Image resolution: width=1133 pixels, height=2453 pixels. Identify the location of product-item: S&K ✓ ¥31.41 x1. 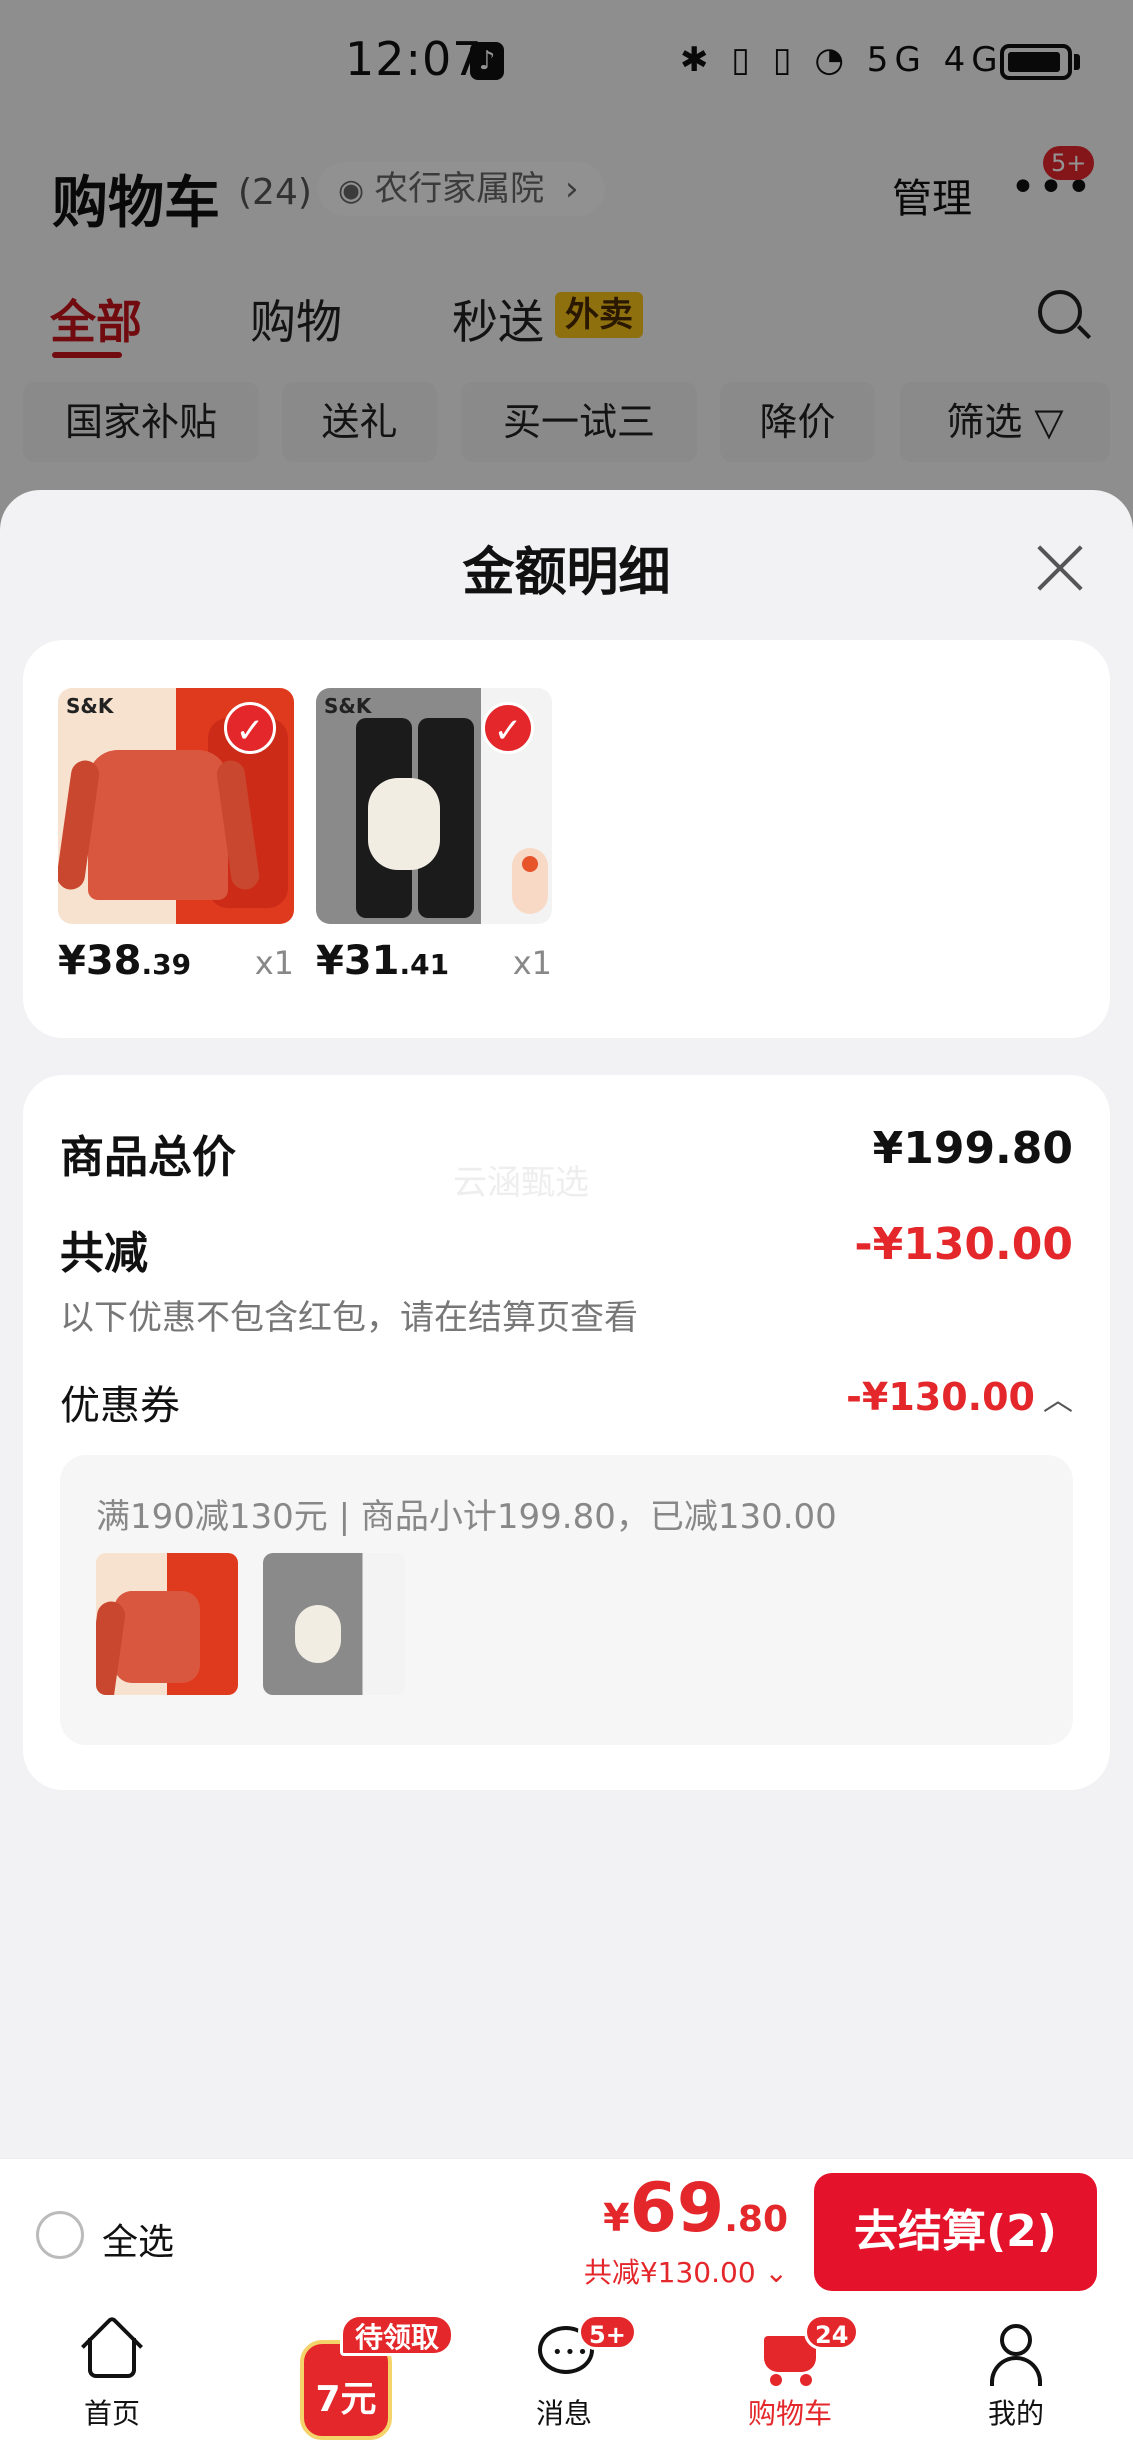
(434, 836).